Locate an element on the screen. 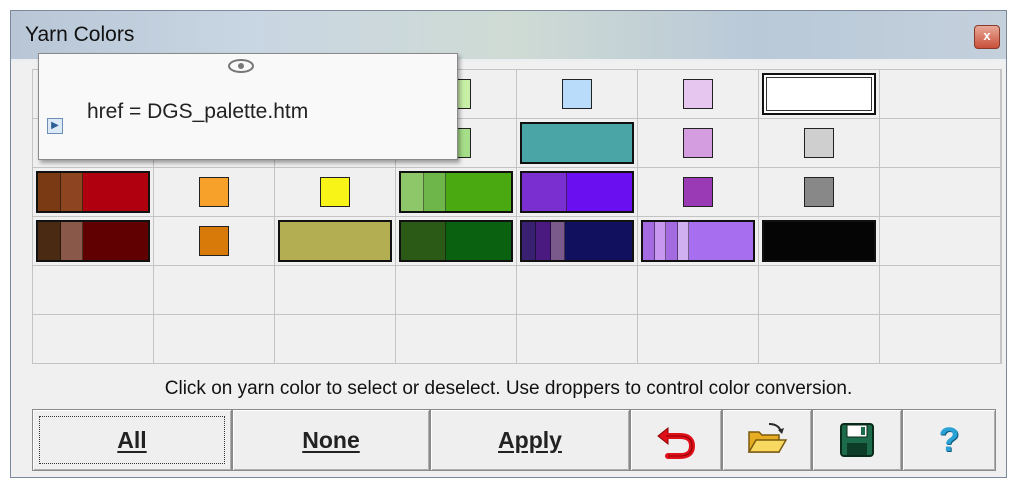 This screenshot has width=1010, height=482. close-button: x is located at coordinates (987, 37).